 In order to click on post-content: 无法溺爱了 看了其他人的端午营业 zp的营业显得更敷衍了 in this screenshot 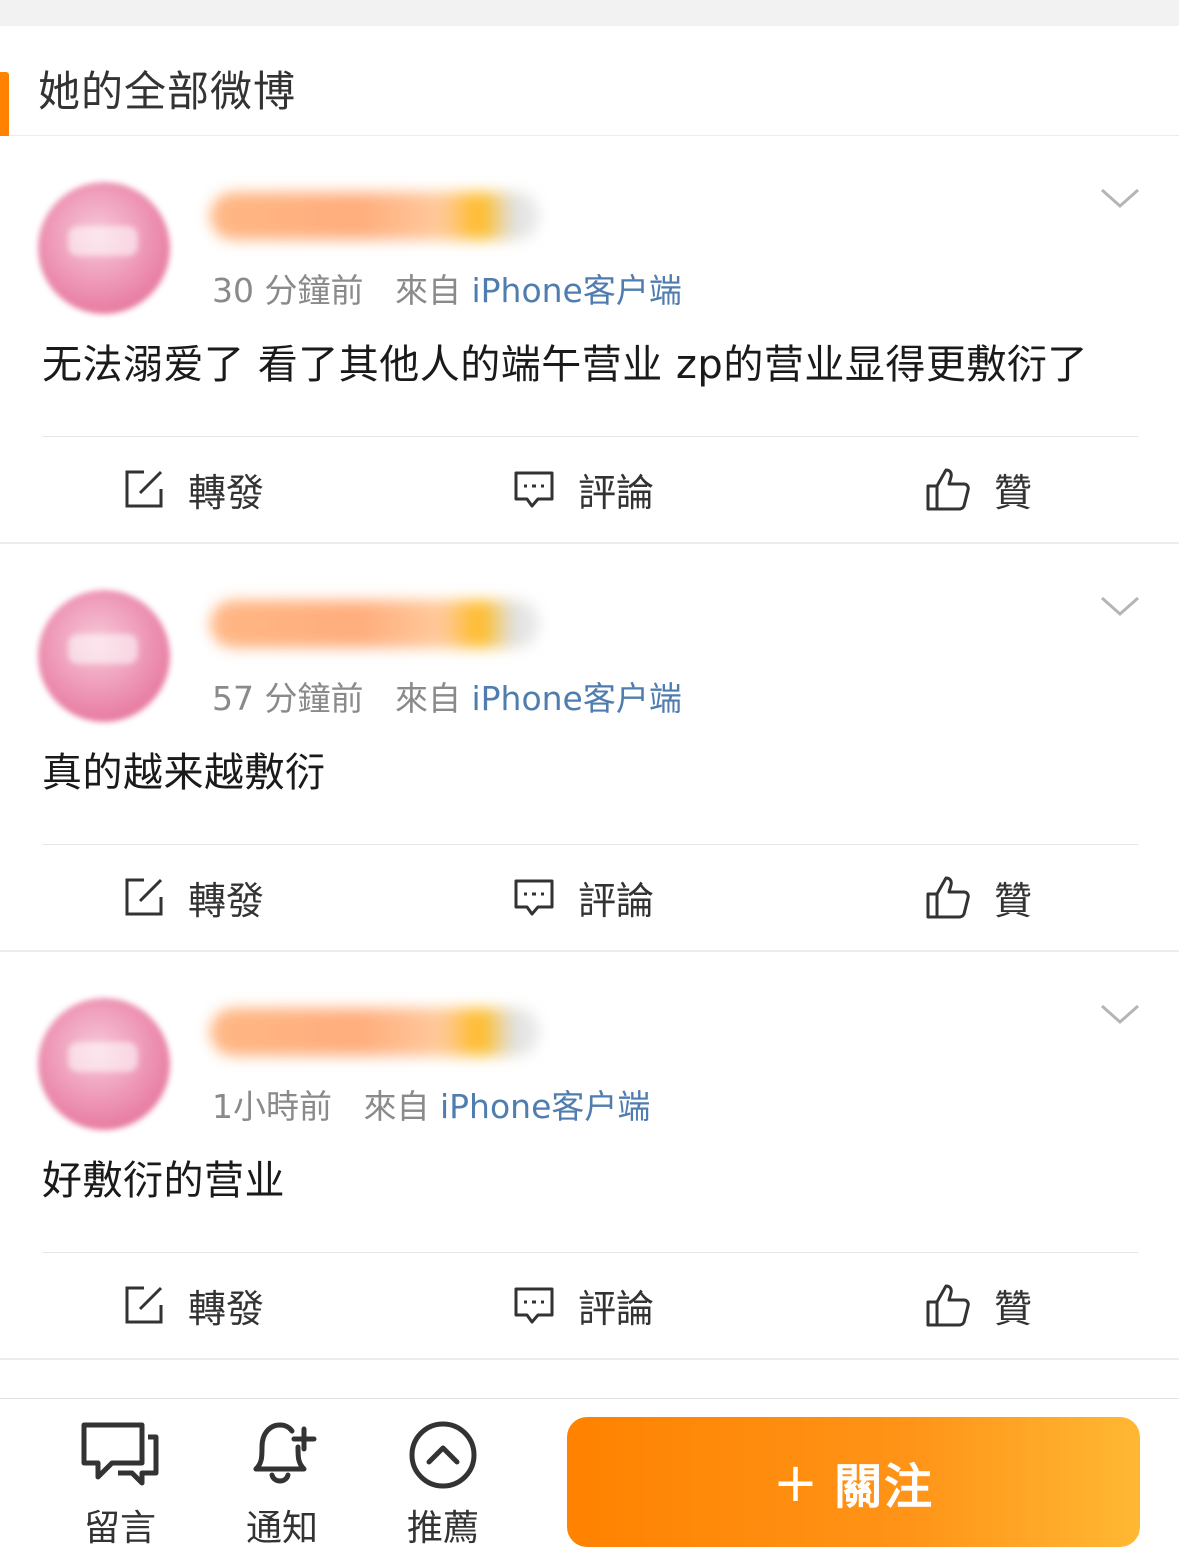, I will do `click(565, 361)`.